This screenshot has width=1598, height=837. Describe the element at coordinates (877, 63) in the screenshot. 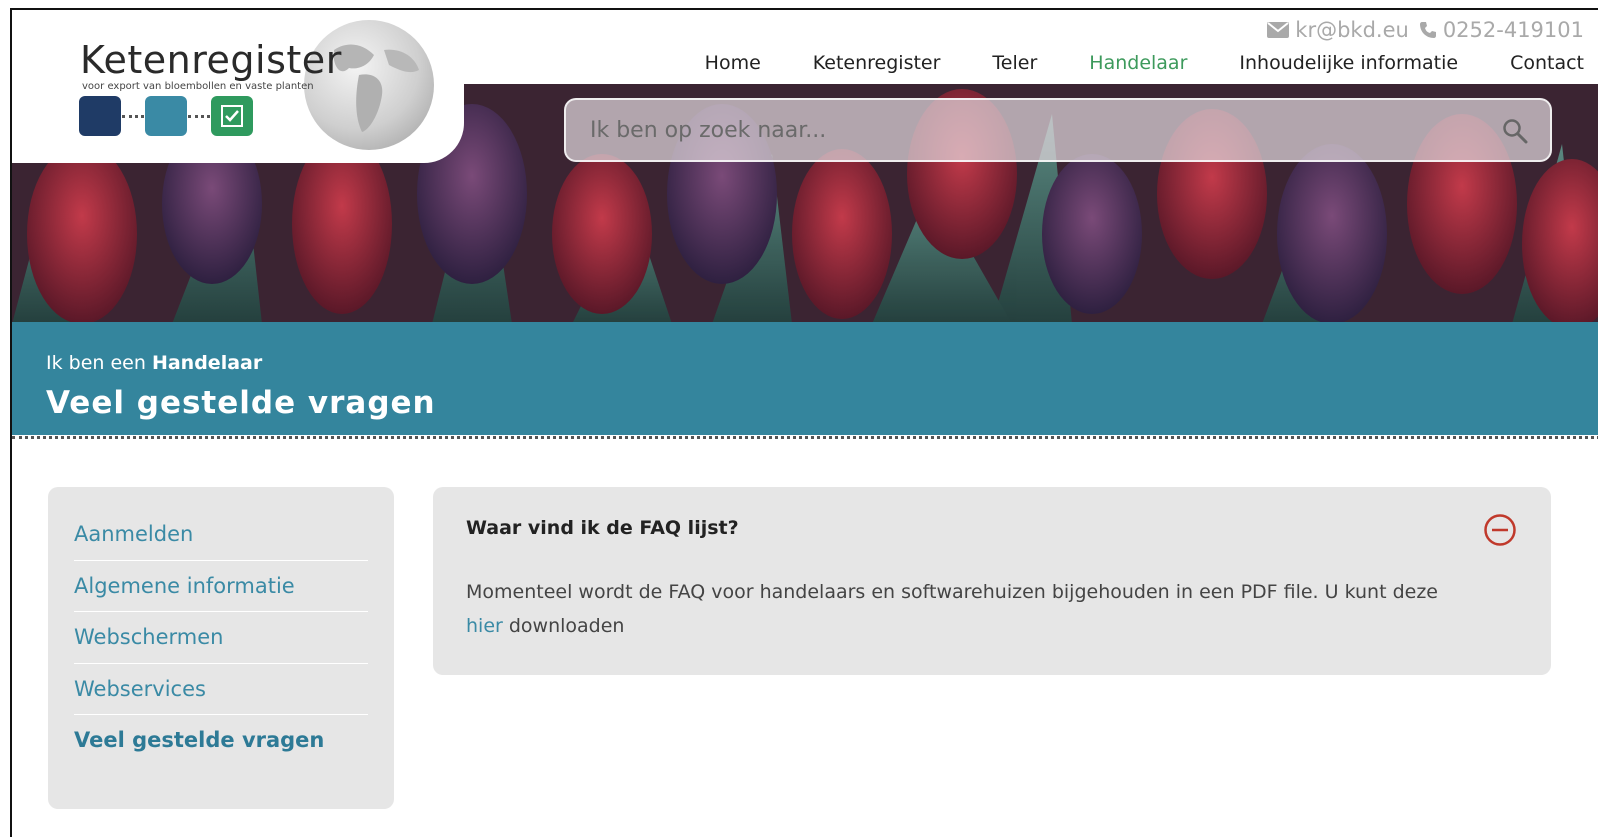

I see `nav-ketenregister: Ketenregister` at that location.